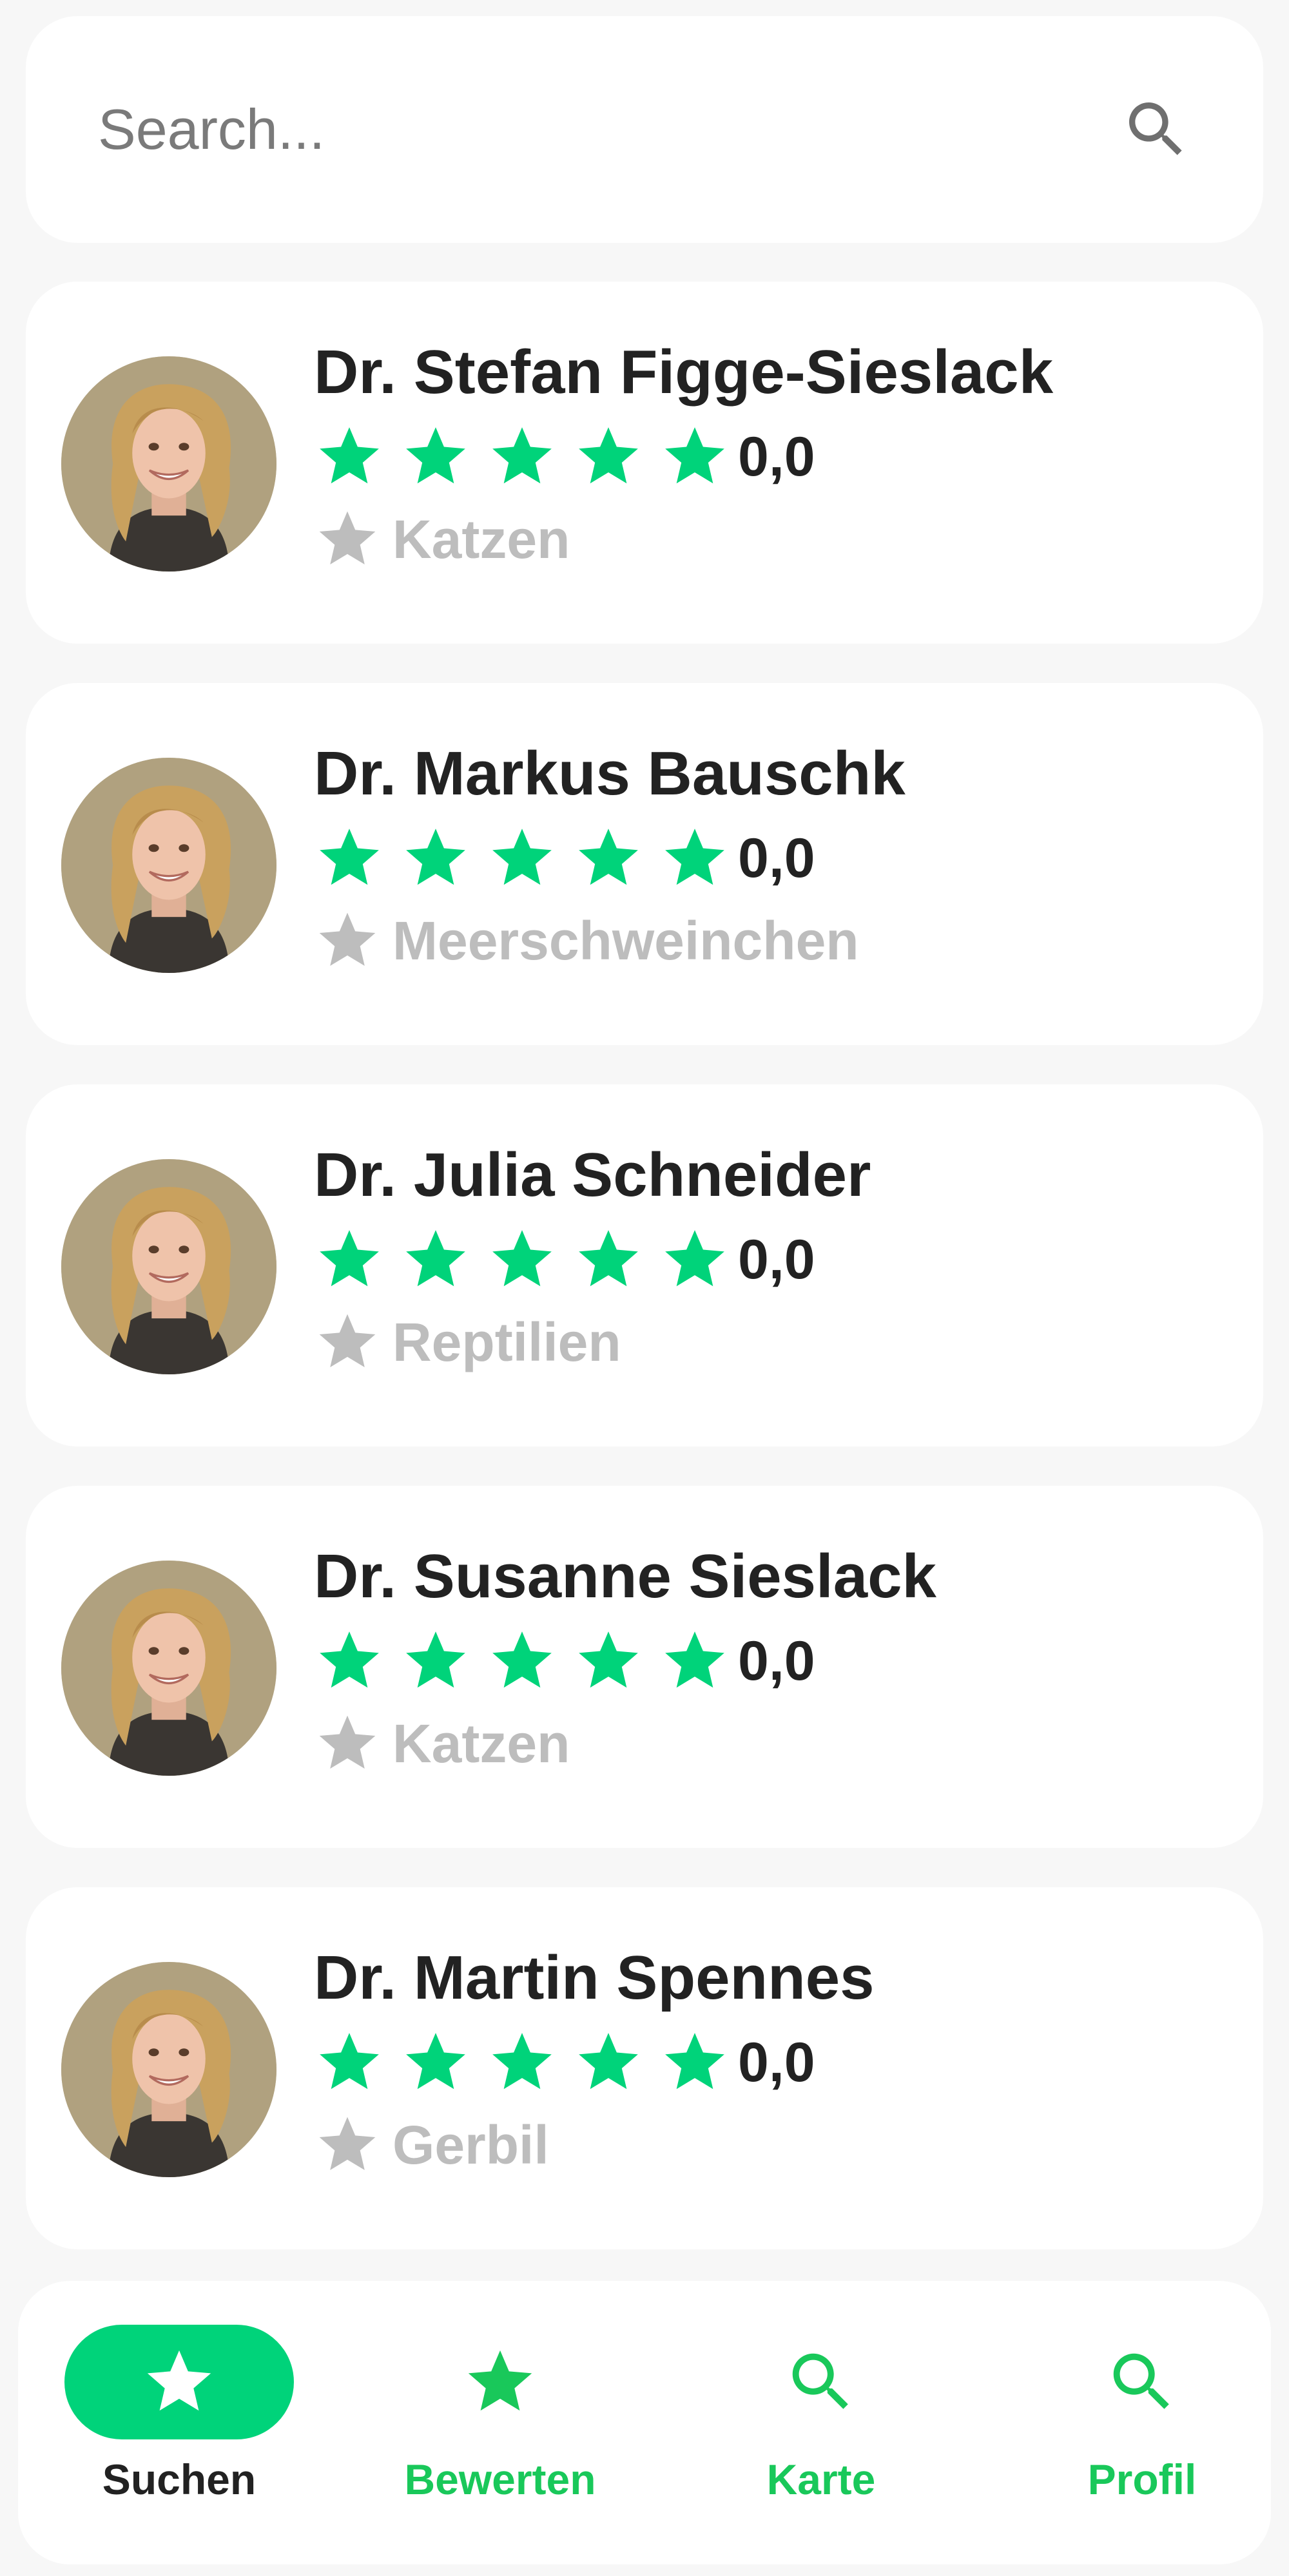  Describe the element at coordinates (609, 130) in the screenshot. I see `search-input` at that location.